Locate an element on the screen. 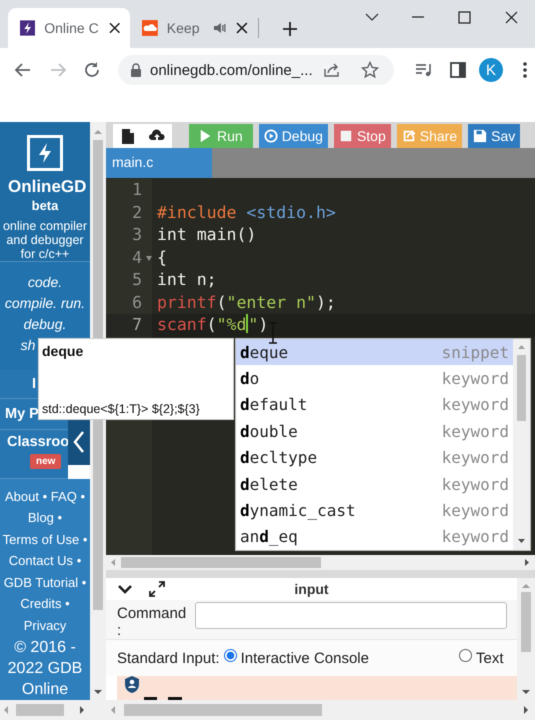 The image size is (535, 720). motto-text: debug. is located at coordinates (45, 324).